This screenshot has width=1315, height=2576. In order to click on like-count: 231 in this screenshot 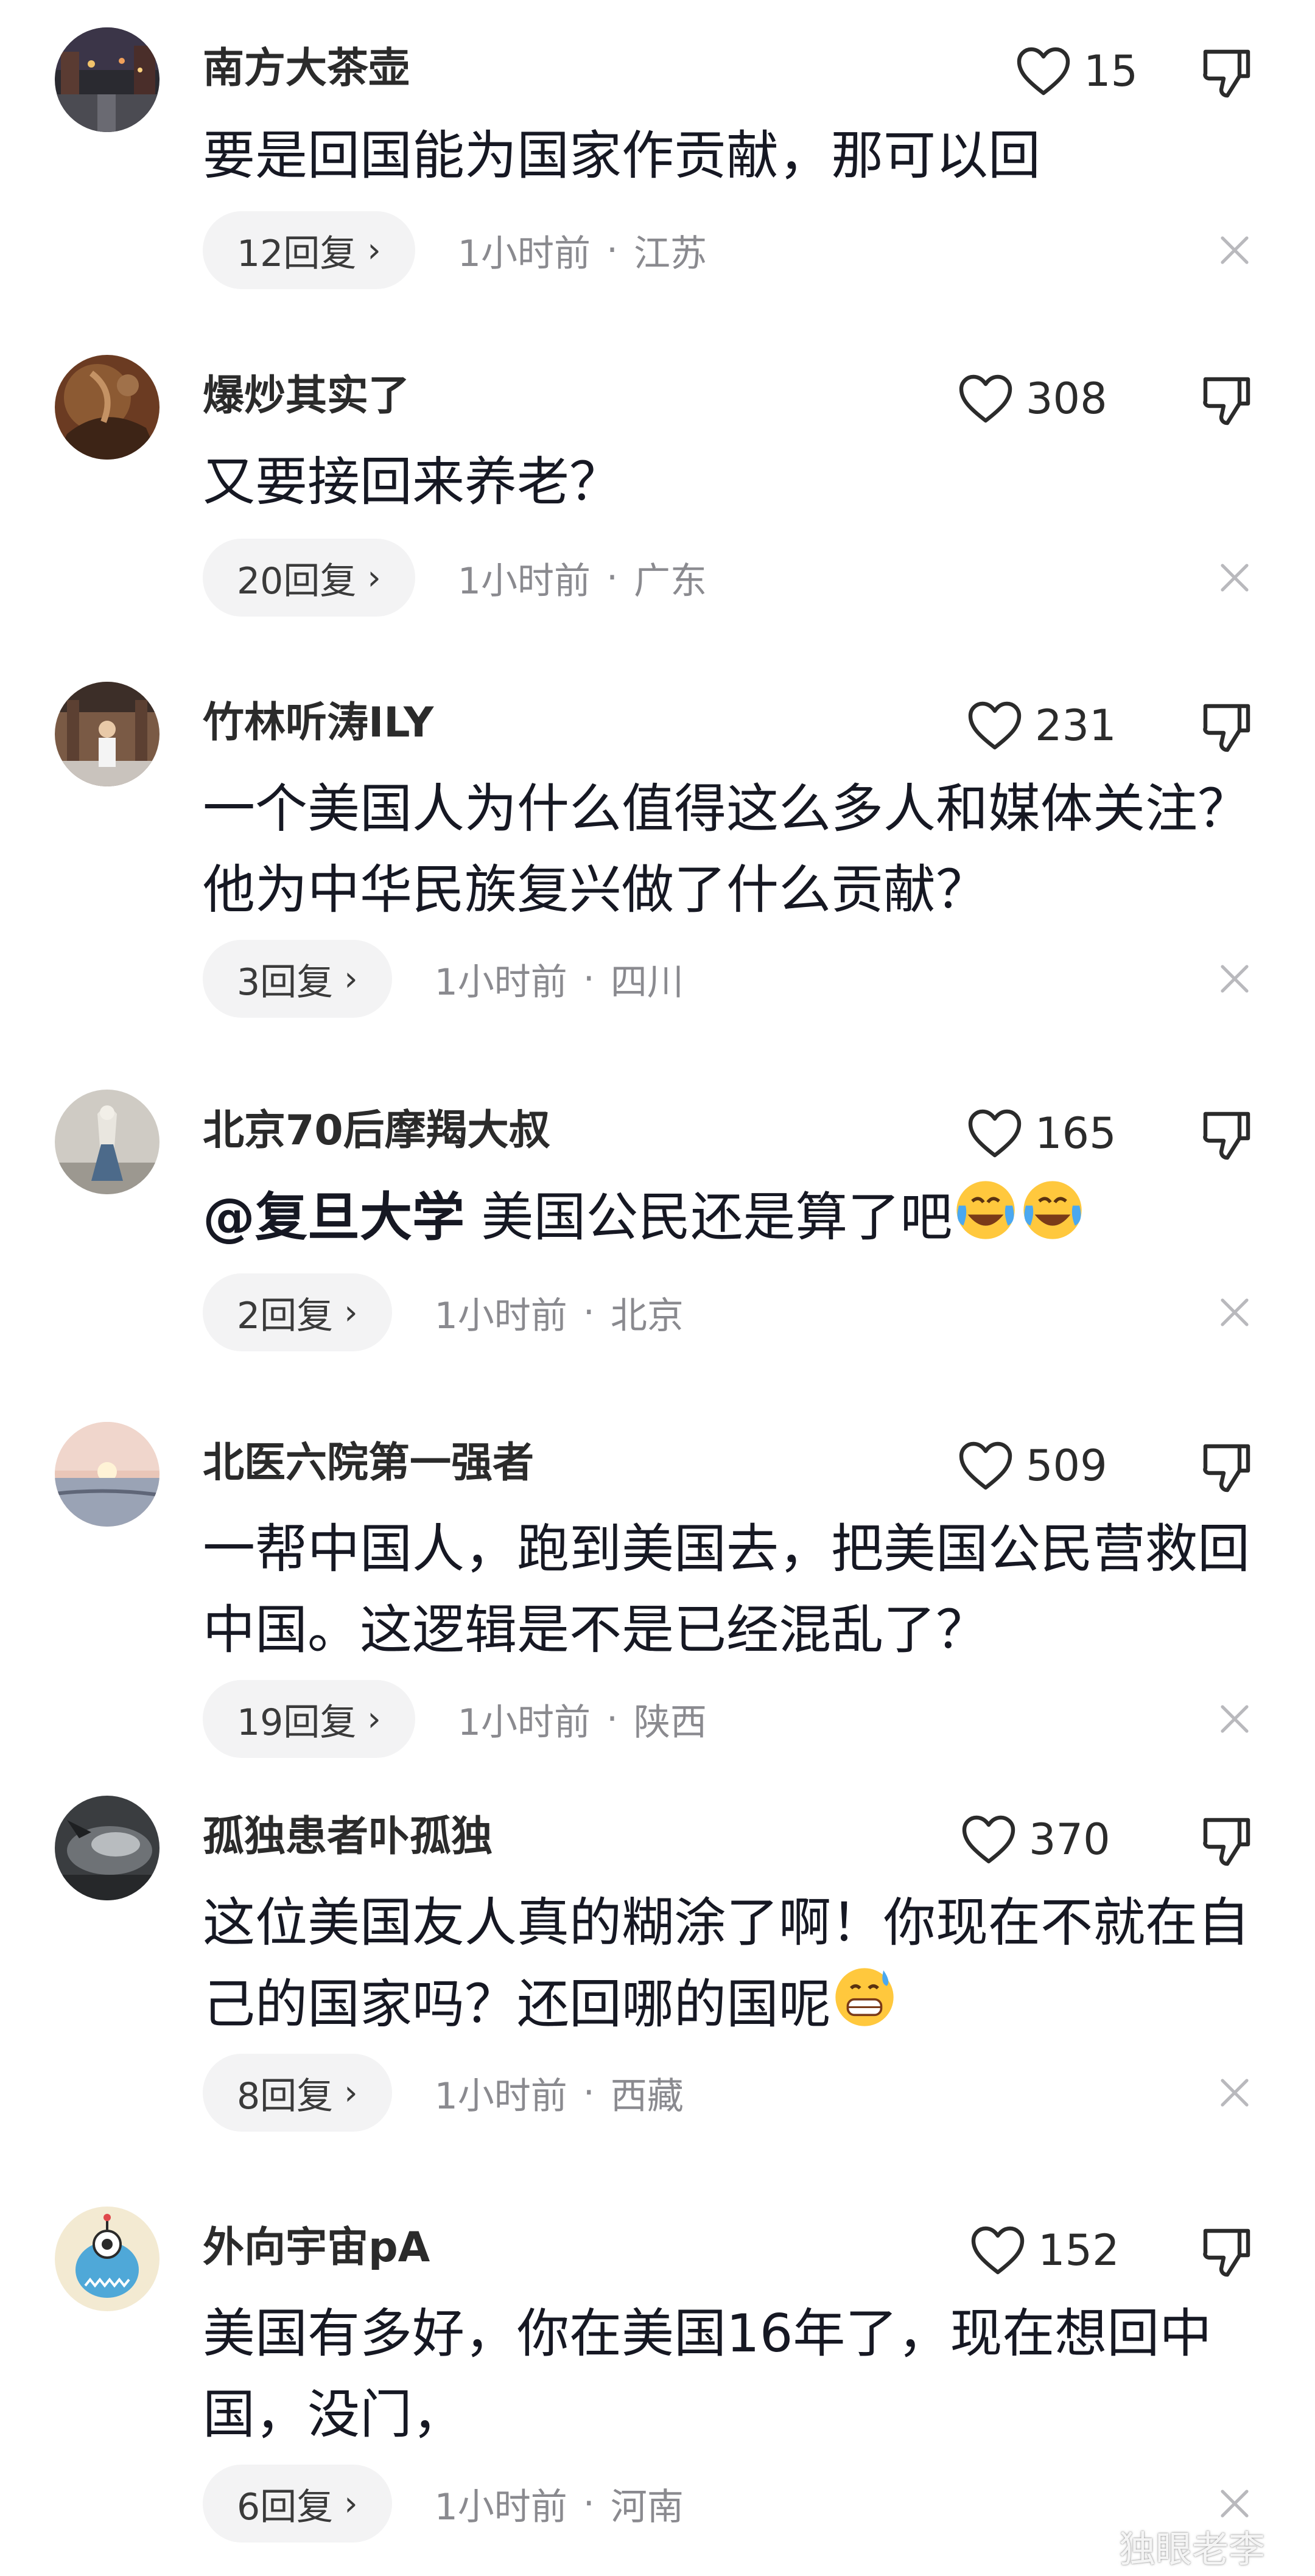, I will do `click(1076, 726)`.